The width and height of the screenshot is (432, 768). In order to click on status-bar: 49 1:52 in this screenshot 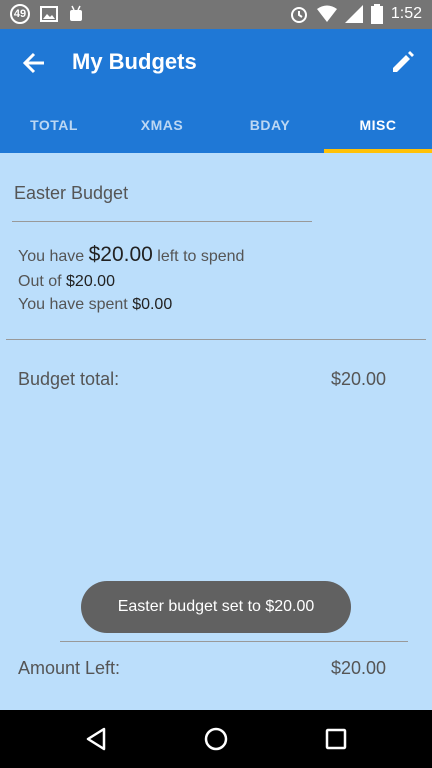, I will do `click(216, 14)`.